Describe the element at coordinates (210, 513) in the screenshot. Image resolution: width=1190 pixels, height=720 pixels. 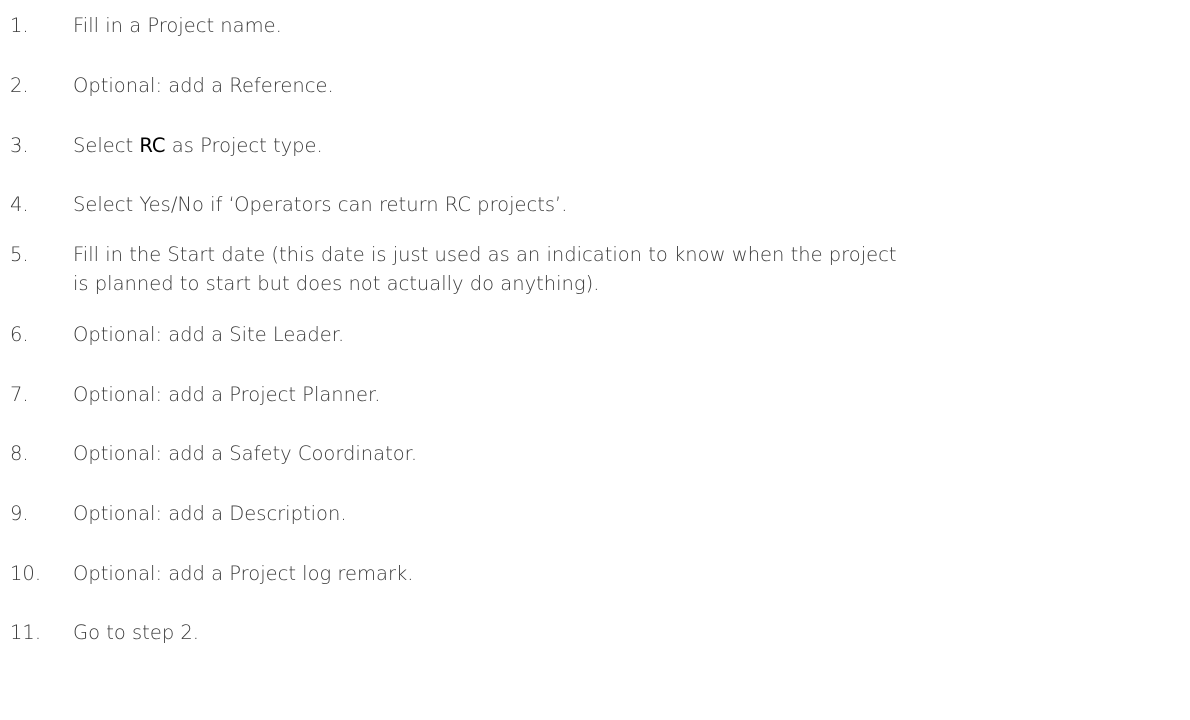
I see `step-text-line: Optional: add a Description.` at that location.